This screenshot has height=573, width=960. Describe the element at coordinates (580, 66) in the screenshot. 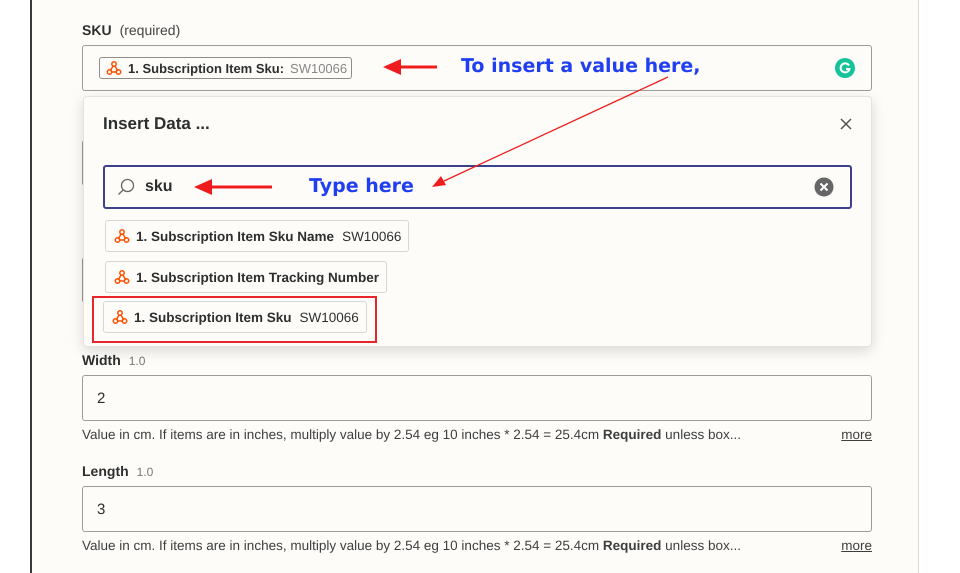

I see `annotation-text: To insert a value here,` at that location.